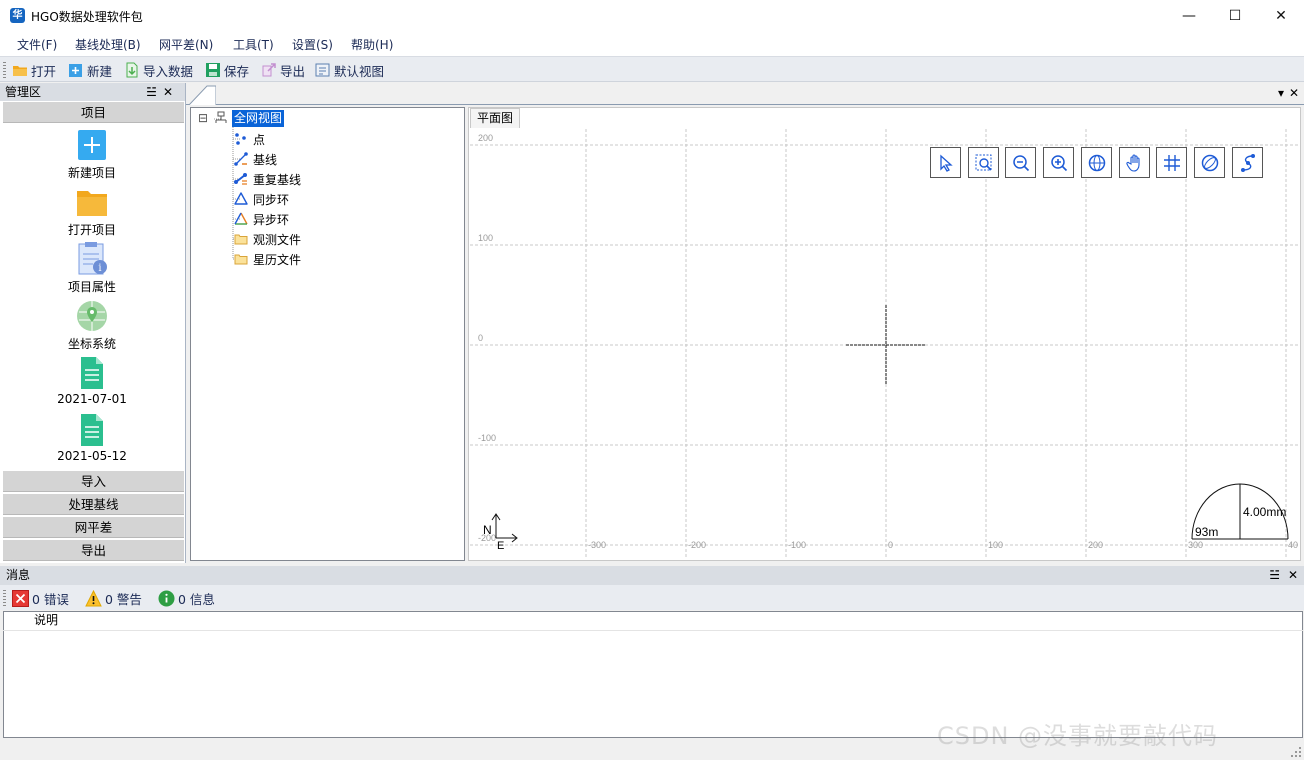 Image resolution: width=1304 pixels, height=760 pixels. What do you see at coordinates (202, 95) in the screenshot?
I see `document-tab` at bounding box center [202, 95].